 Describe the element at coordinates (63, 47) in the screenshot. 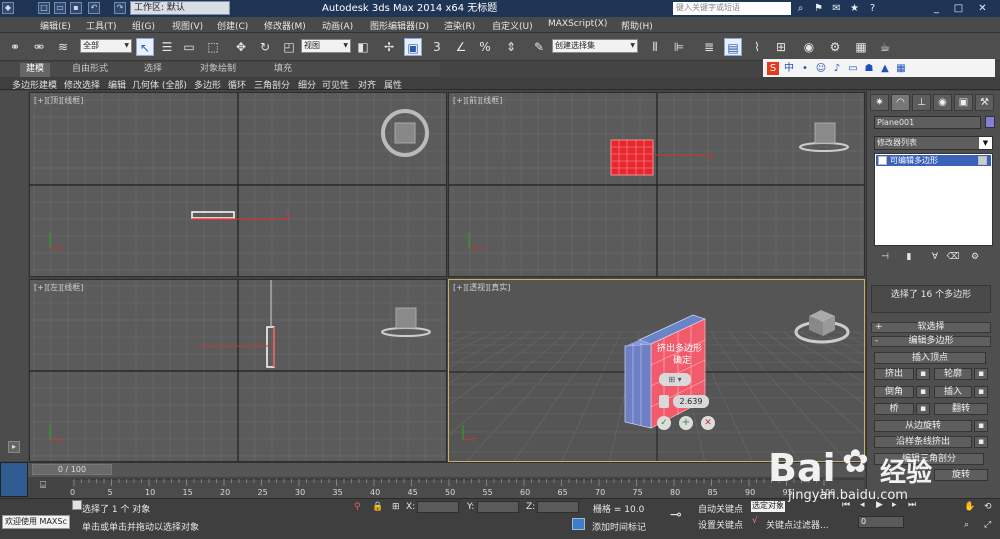

I see `bind-space-warp-icon: ≋` at that location.